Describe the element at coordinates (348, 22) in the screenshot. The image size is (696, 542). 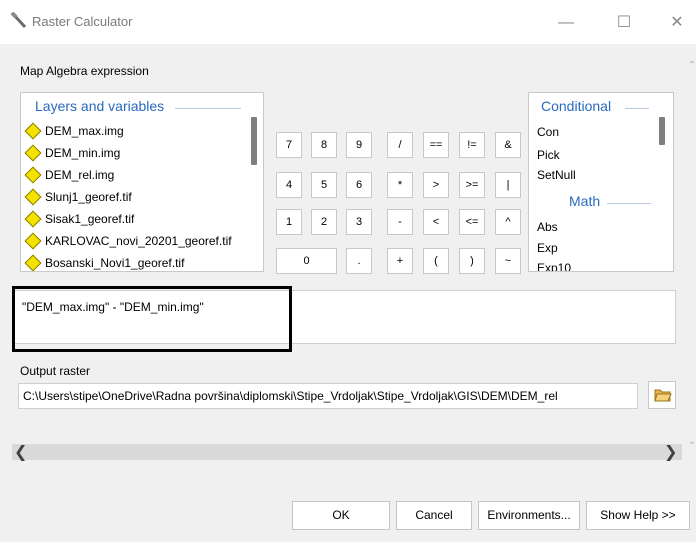
I see `title-bar: Raster Calculator — ☐ ✕` at that location.